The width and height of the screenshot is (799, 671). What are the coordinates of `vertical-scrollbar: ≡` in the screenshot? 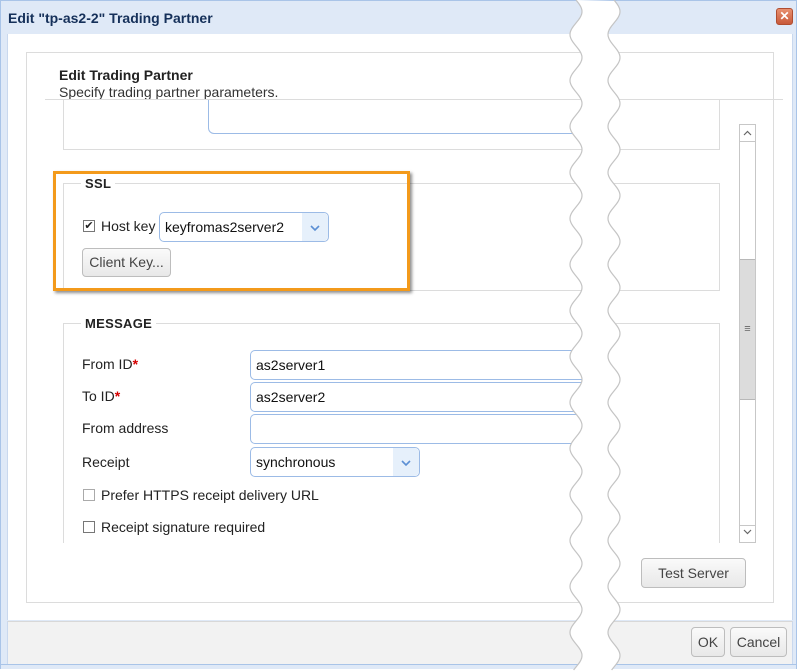 It's located at (747, 333).